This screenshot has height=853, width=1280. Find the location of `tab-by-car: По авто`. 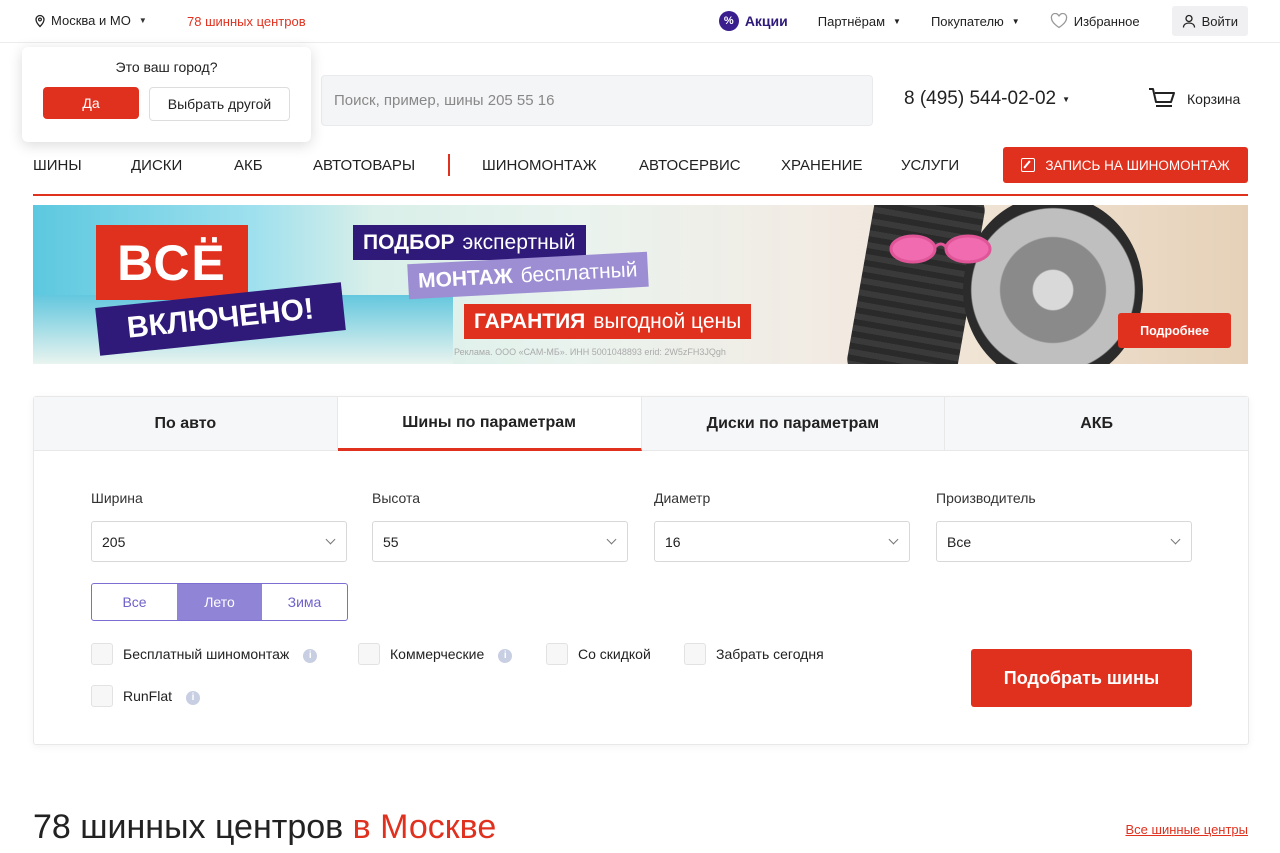

tab-by-car: По авто is located at coordinates (186, 424).